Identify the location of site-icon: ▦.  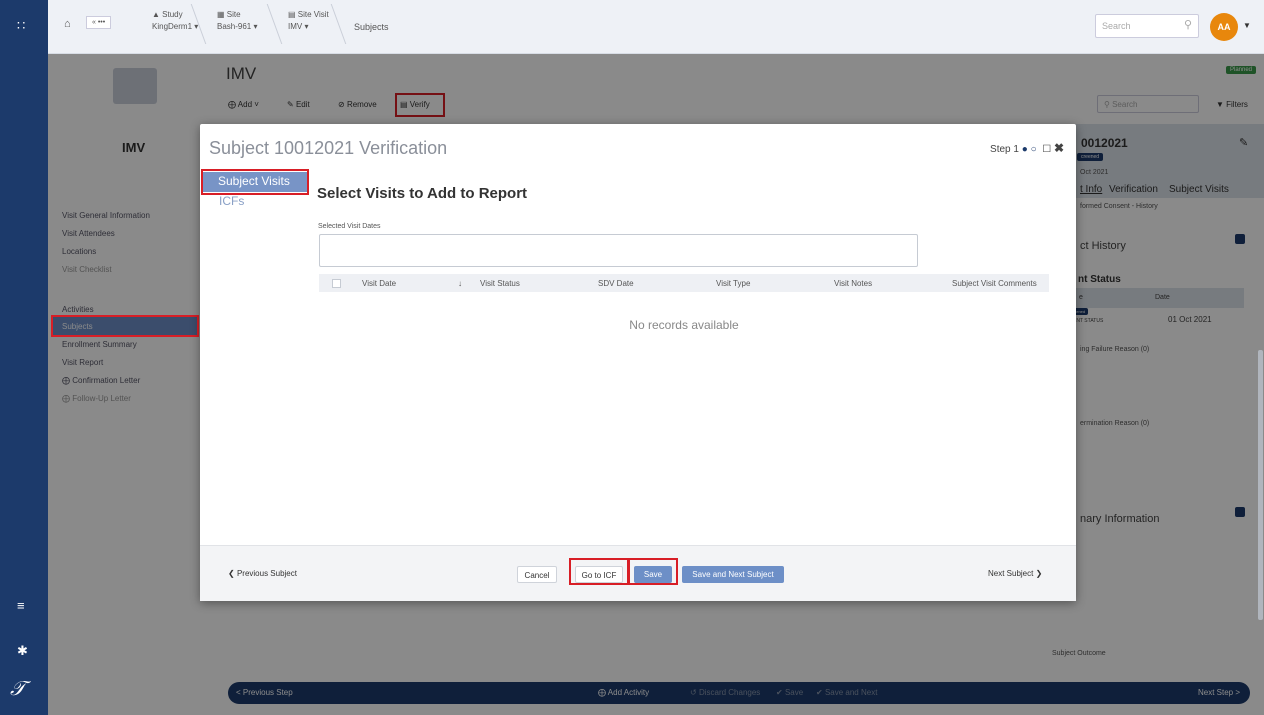
(222, 14).